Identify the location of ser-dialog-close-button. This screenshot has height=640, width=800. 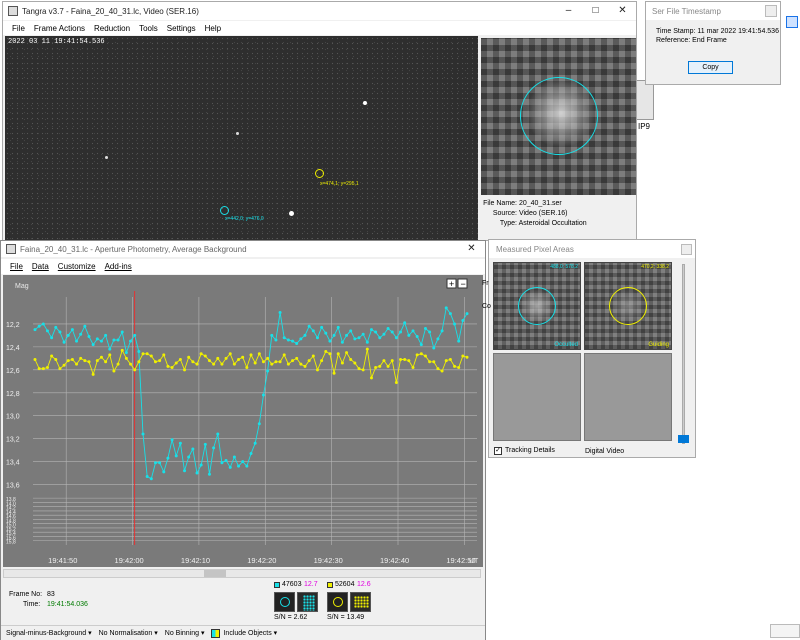
(771, 11).